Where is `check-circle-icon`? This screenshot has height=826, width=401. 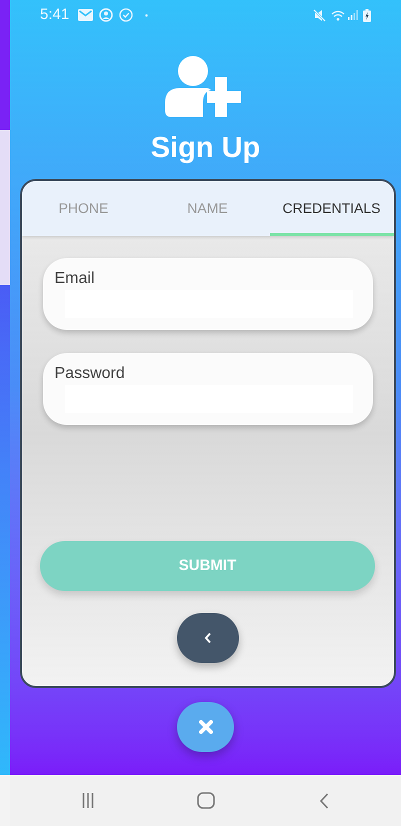 check-circle-icon is located at coordinates (126, 15).